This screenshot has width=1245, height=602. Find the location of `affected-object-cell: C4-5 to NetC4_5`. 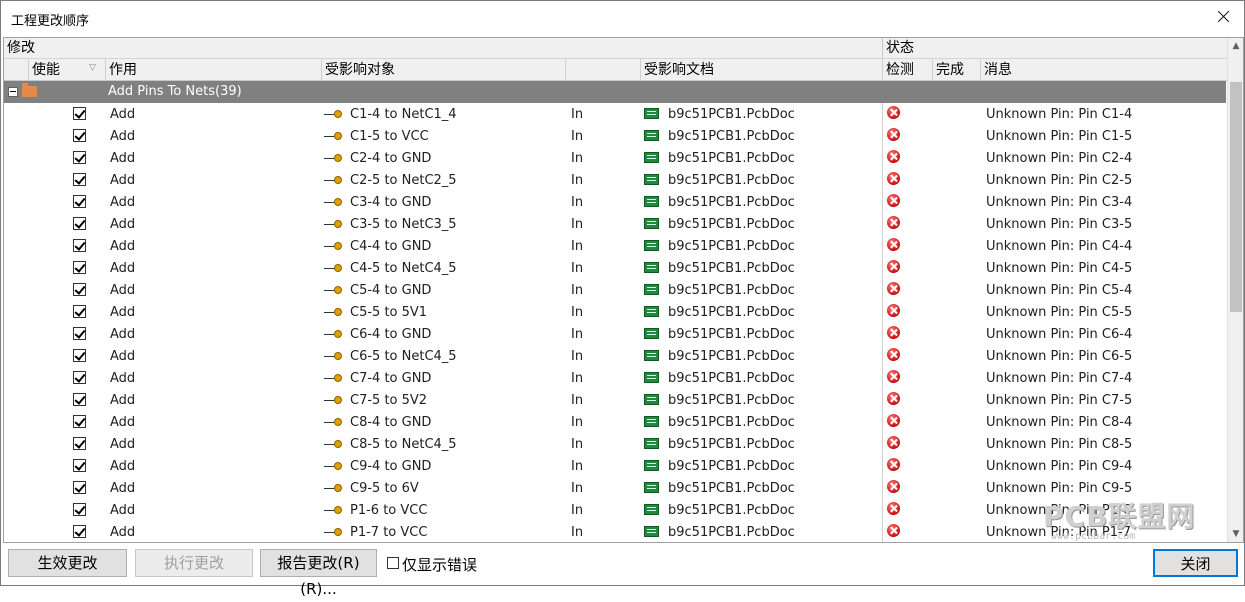

affected-object-cell: C4-5 to NetC4_5 is located at coordinates (403, 268).